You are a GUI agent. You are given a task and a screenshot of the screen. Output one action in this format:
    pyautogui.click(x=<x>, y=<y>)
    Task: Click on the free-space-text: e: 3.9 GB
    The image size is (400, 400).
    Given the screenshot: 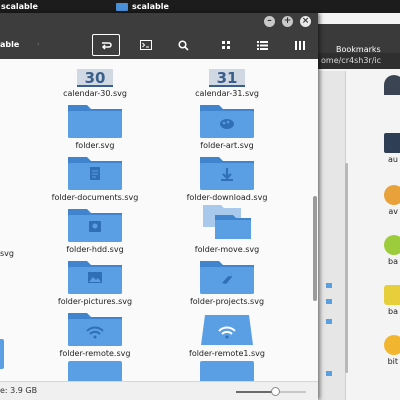 What is the action you would take?
    pyautogui.click(x=19, y=390)
    